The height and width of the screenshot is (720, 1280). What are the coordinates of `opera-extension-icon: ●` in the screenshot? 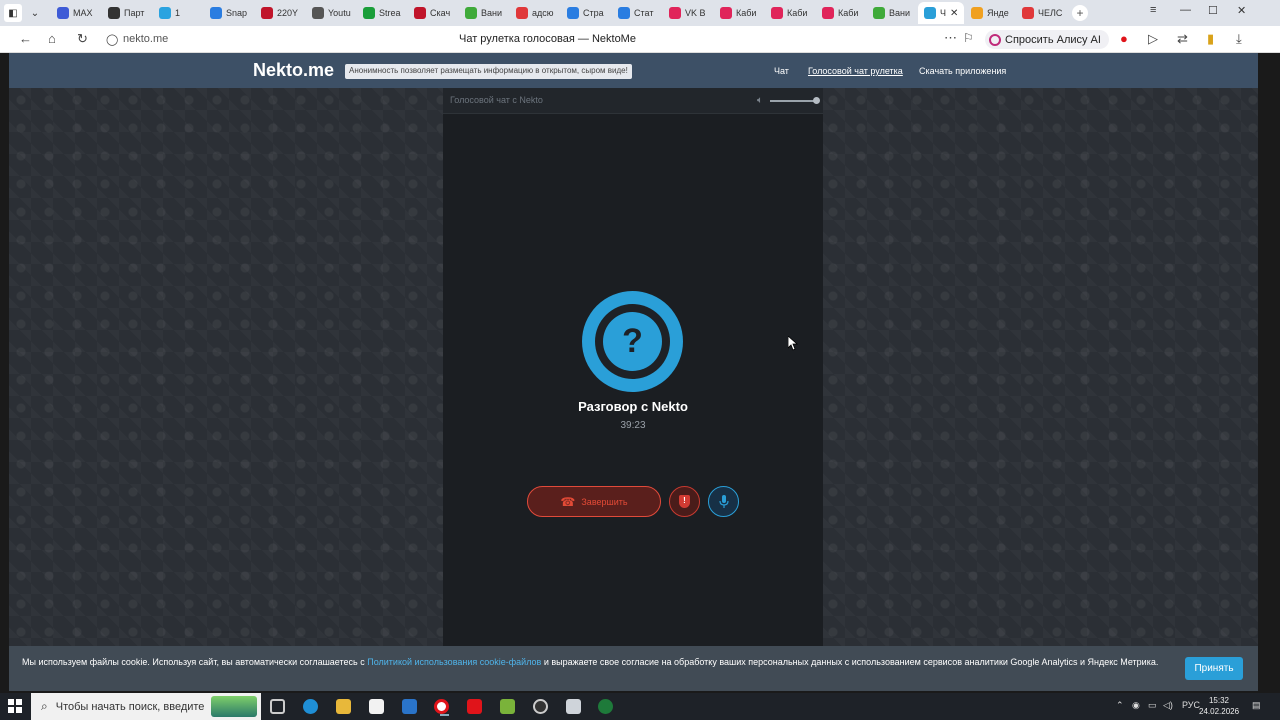 It's located at (1124, 38).